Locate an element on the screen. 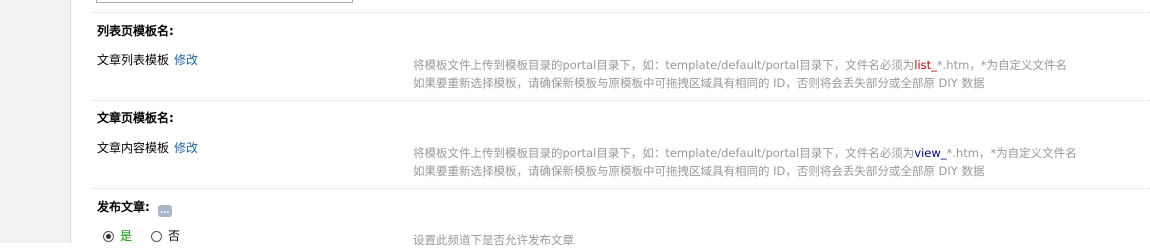 The image size is (1150, 249). publish-yes-label: 是 is located at coordinates (126, 236).